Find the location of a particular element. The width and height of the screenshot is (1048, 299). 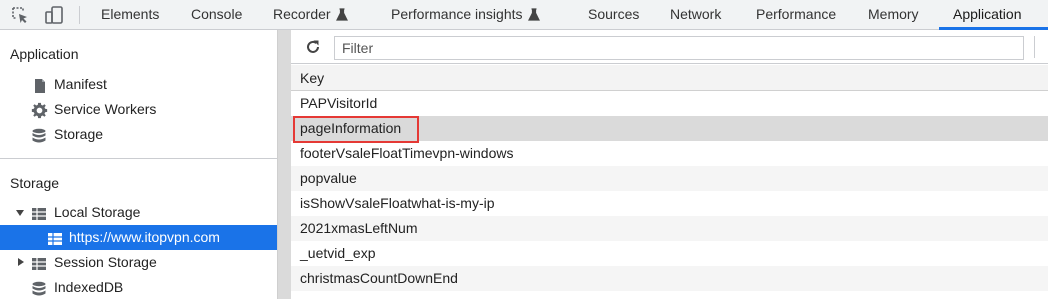

tab-label: Console is located at coordinates (217, 14).